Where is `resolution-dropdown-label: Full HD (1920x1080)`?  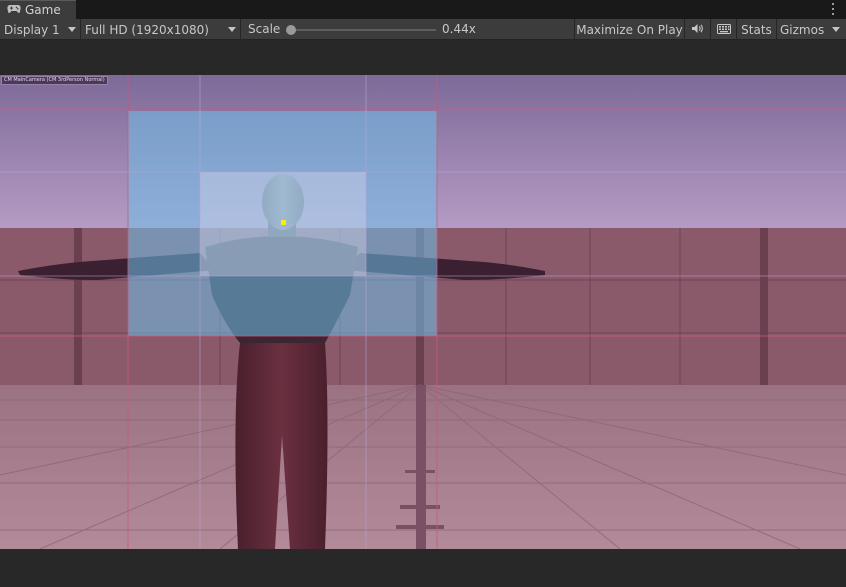
resolution-dropdown-label: Full HD (1920x1080) is located at coordinates (147, 29).